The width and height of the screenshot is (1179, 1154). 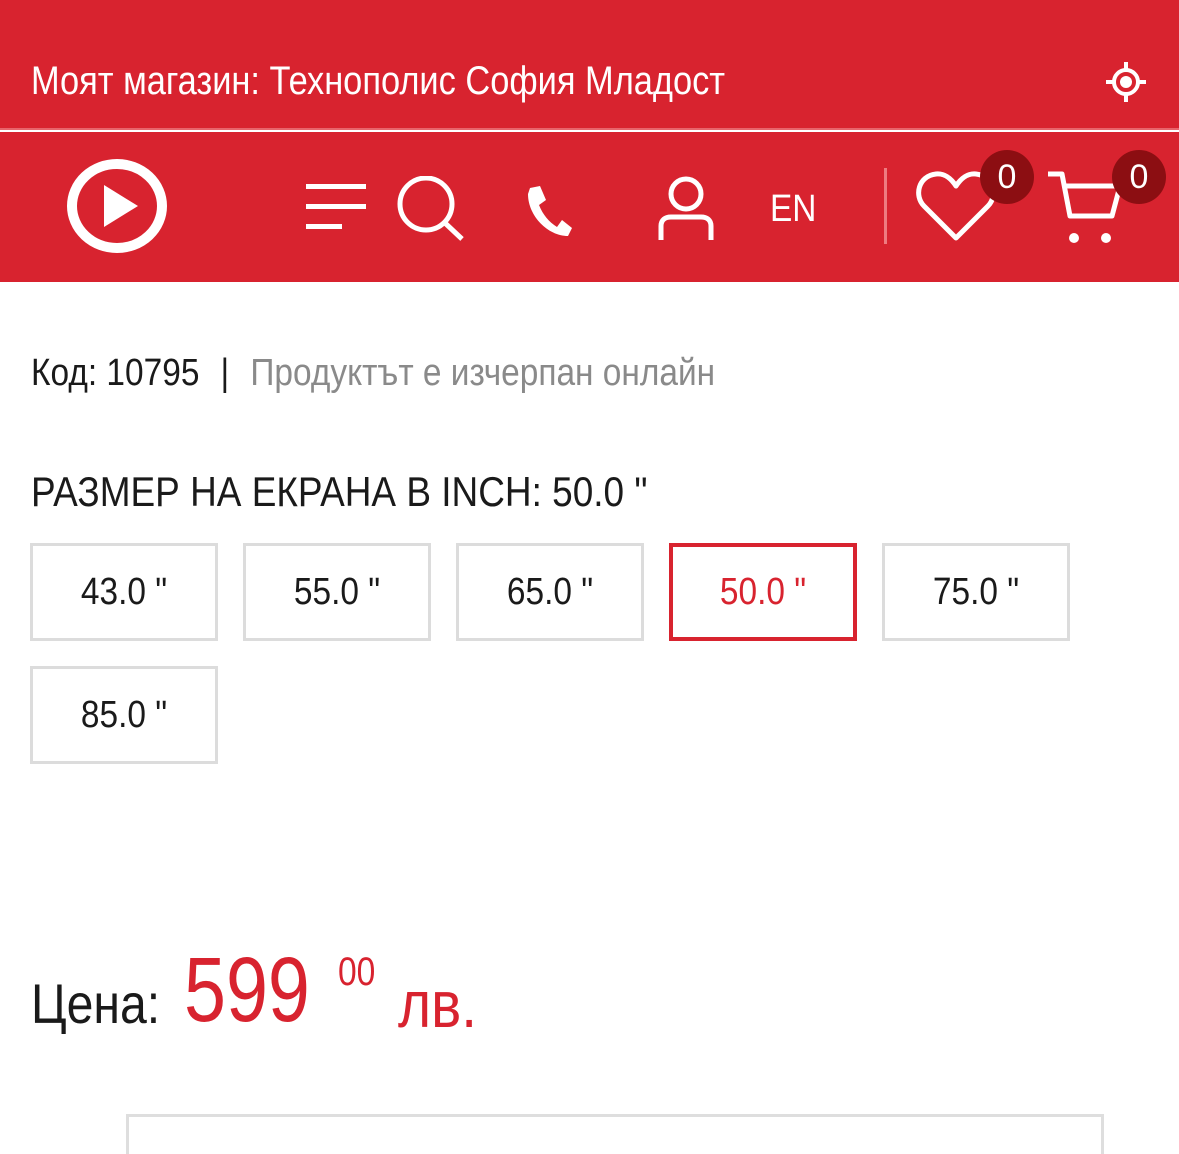 I want to click on user-icon, so click(x=686, y=209).